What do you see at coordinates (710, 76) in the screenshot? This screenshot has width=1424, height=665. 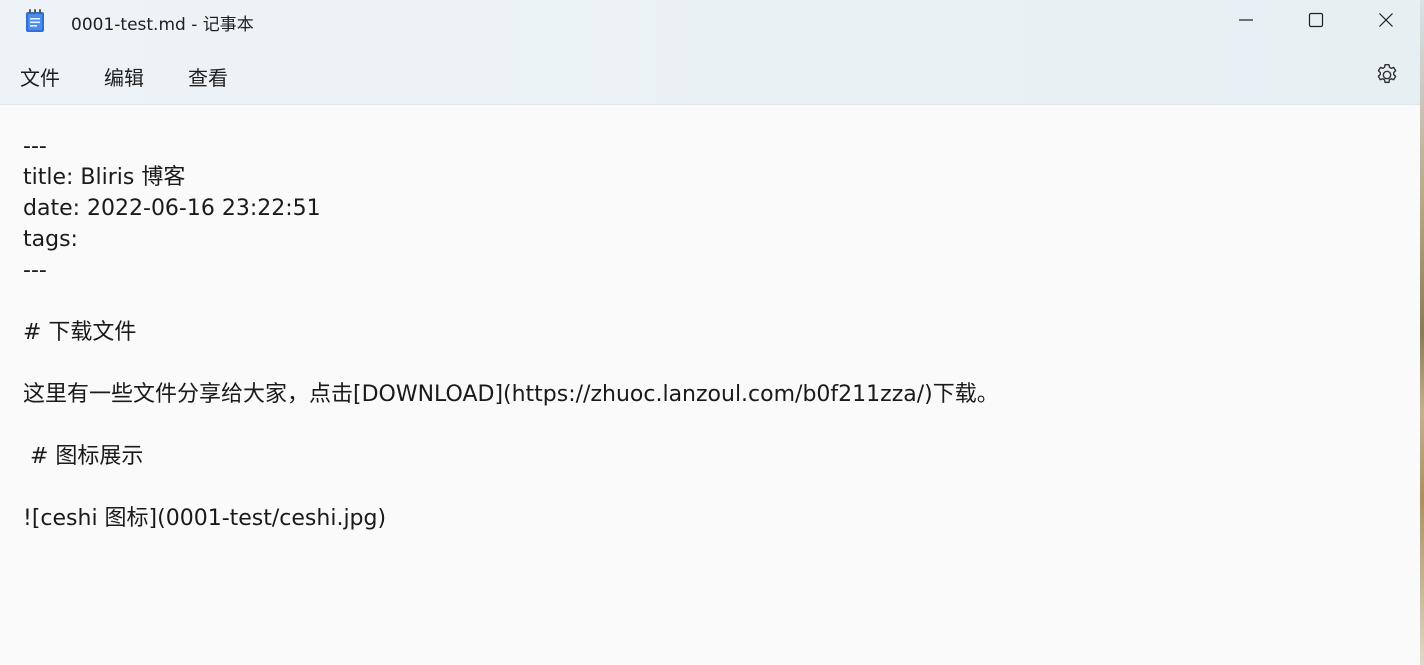 I see `menu-bar: 文件 编辑 查看` at bounding box center [710, 76].